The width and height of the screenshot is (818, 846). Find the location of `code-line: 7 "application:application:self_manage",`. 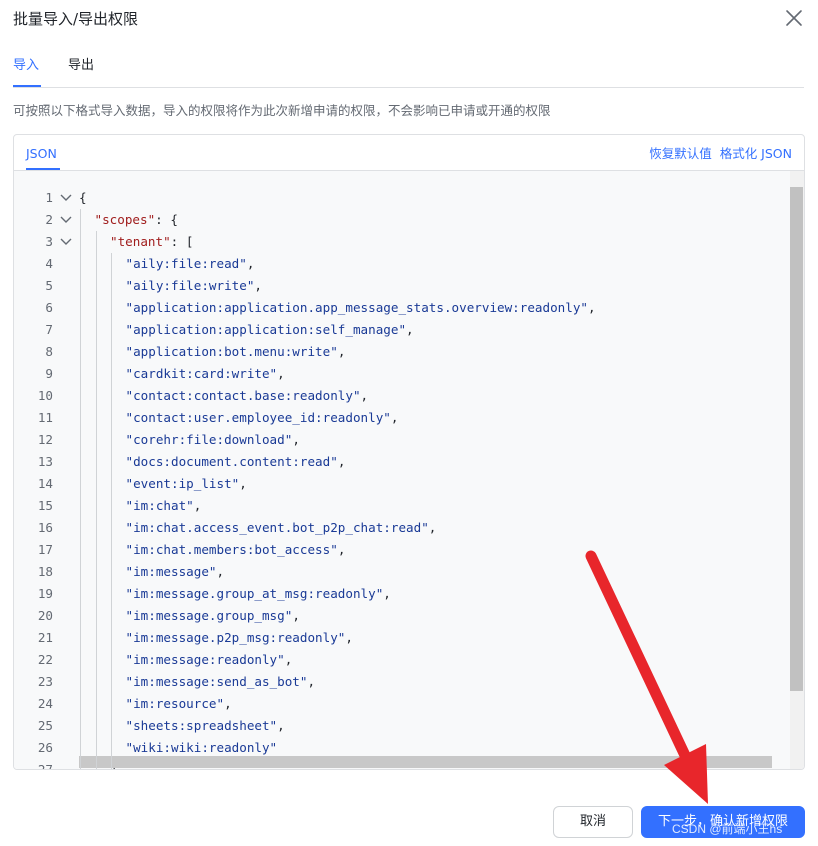

code-line: 7 "application:application:self_manage", is located at coordinates (394, 330).